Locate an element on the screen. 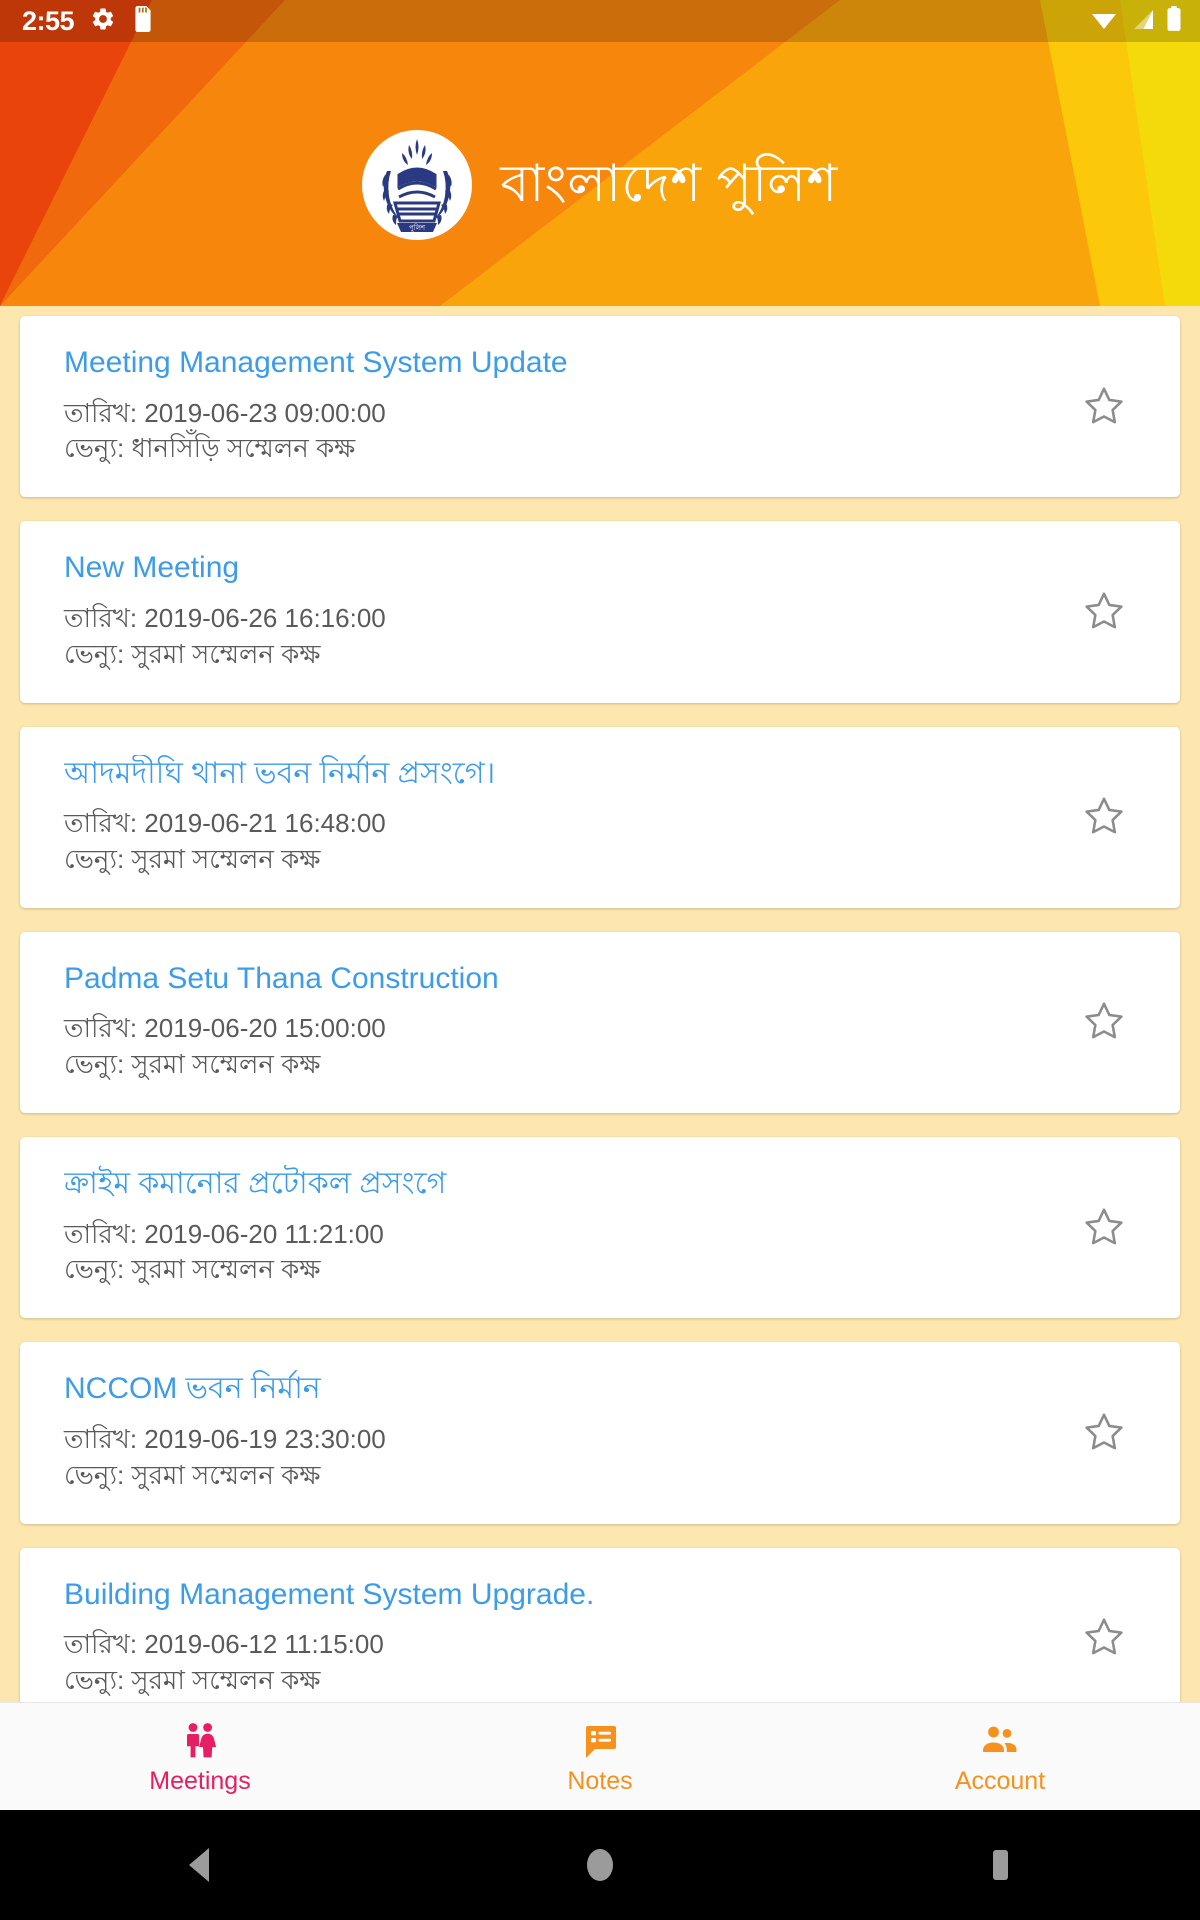 The width and height of the screenshot is (1200, 1920). sd-card-icon is located at coordinates (143, 21).